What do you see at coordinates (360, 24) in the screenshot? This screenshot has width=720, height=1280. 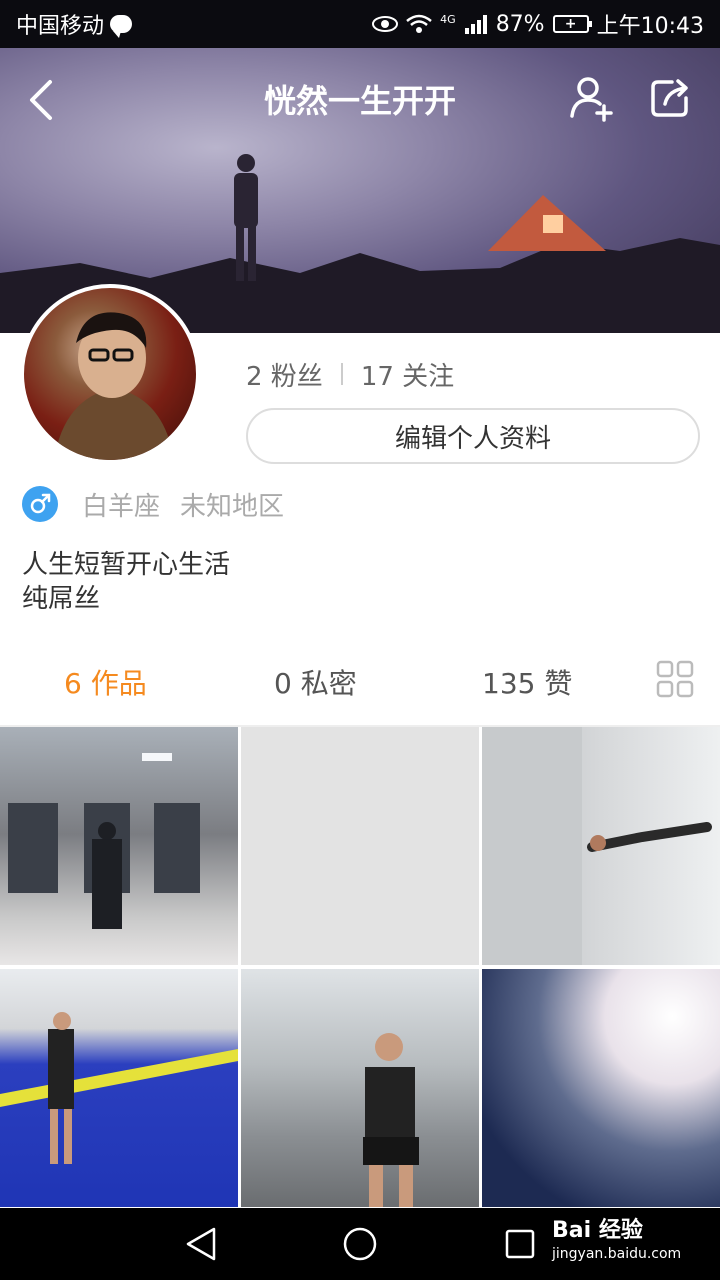 I see `status-bar: 中国移动 4G 87% + 上午10:43` at bounding box center [360, 24].